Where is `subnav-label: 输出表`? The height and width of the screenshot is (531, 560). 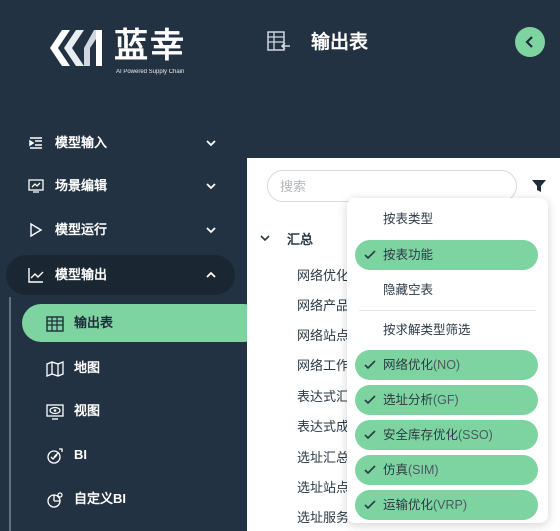
subnav-label: 输出表 is located at coordinates (94, 322).